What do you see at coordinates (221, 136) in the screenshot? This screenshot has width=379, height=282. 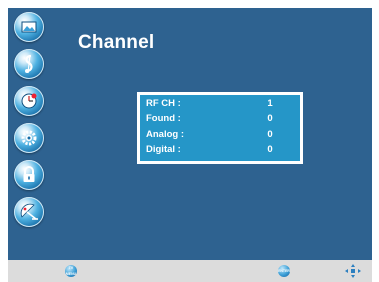 I see `info-row-analog: Analog : 0` at bounding box center [221, 136].